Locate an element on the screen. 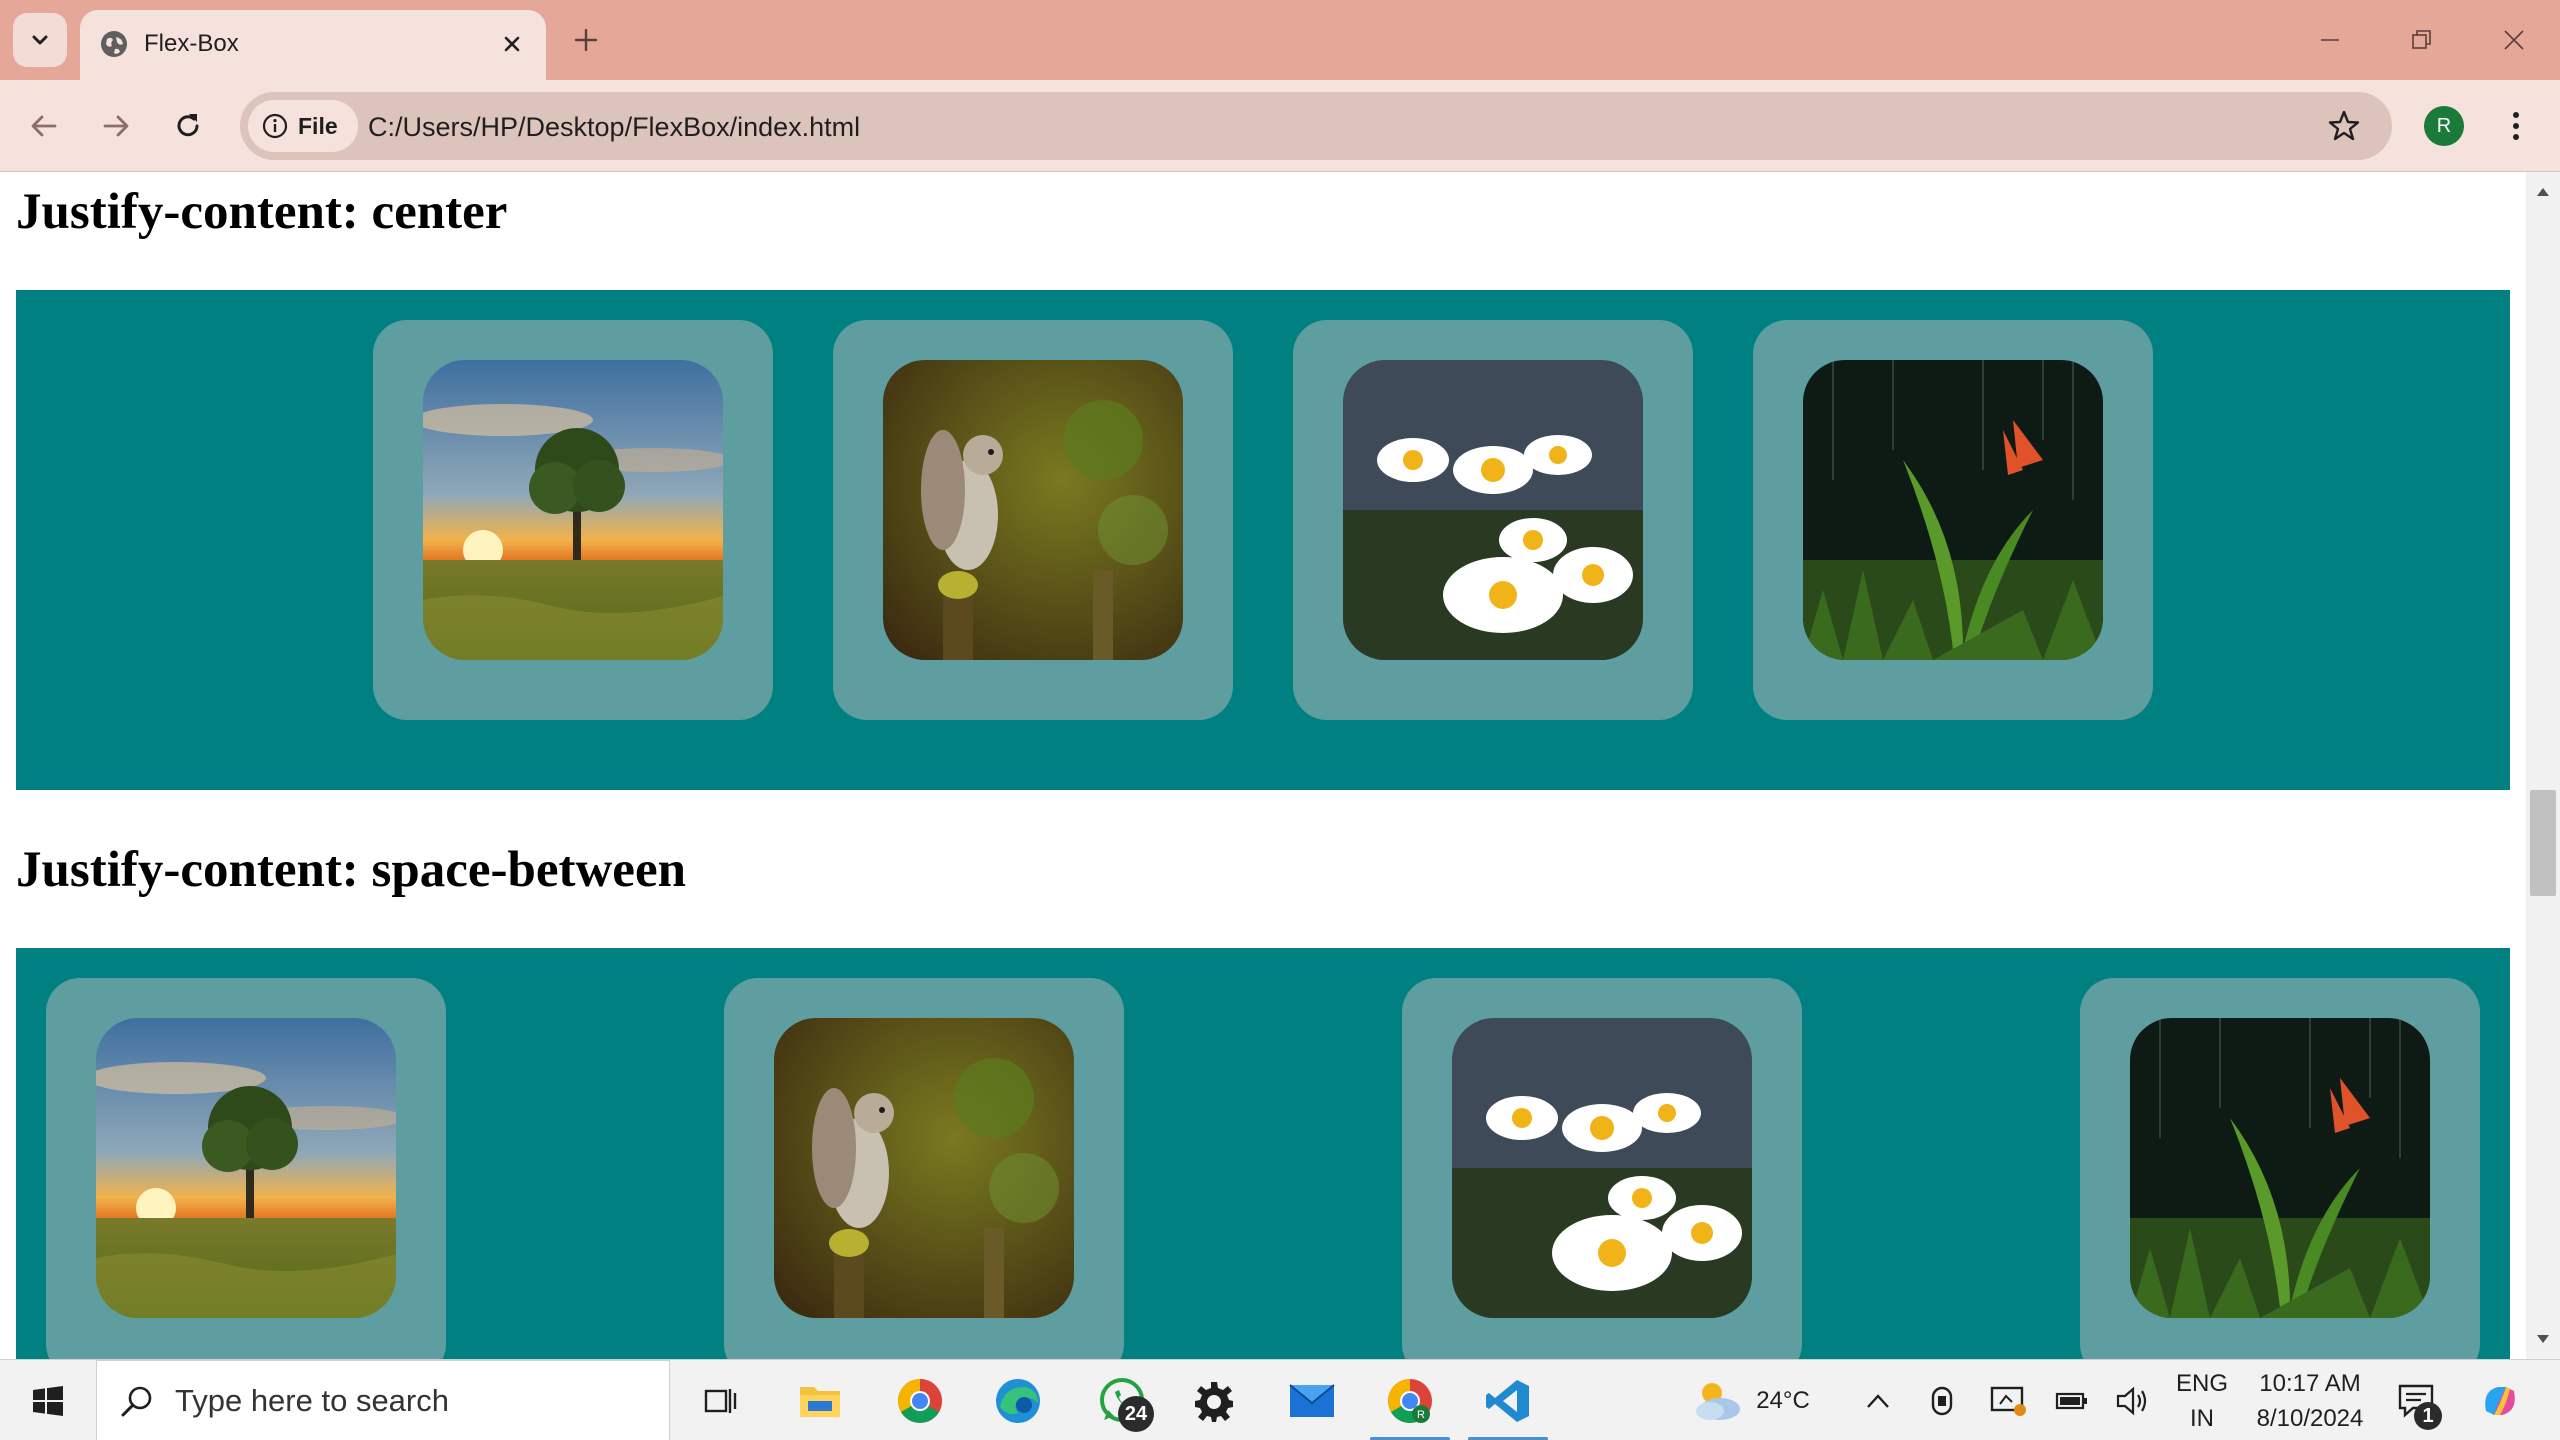 The image size is (2560, 1440). weather-icon is located at coordinates (1718, 1401).